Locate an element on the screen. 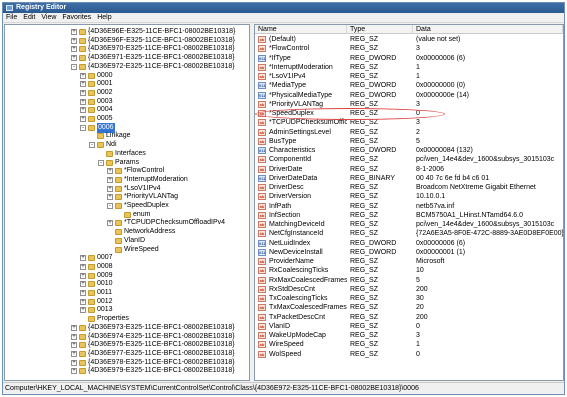  value-row: 011 NetLuidIndex REG_DWORD 0x00000006 (6) is located at coordinates (409, 243).